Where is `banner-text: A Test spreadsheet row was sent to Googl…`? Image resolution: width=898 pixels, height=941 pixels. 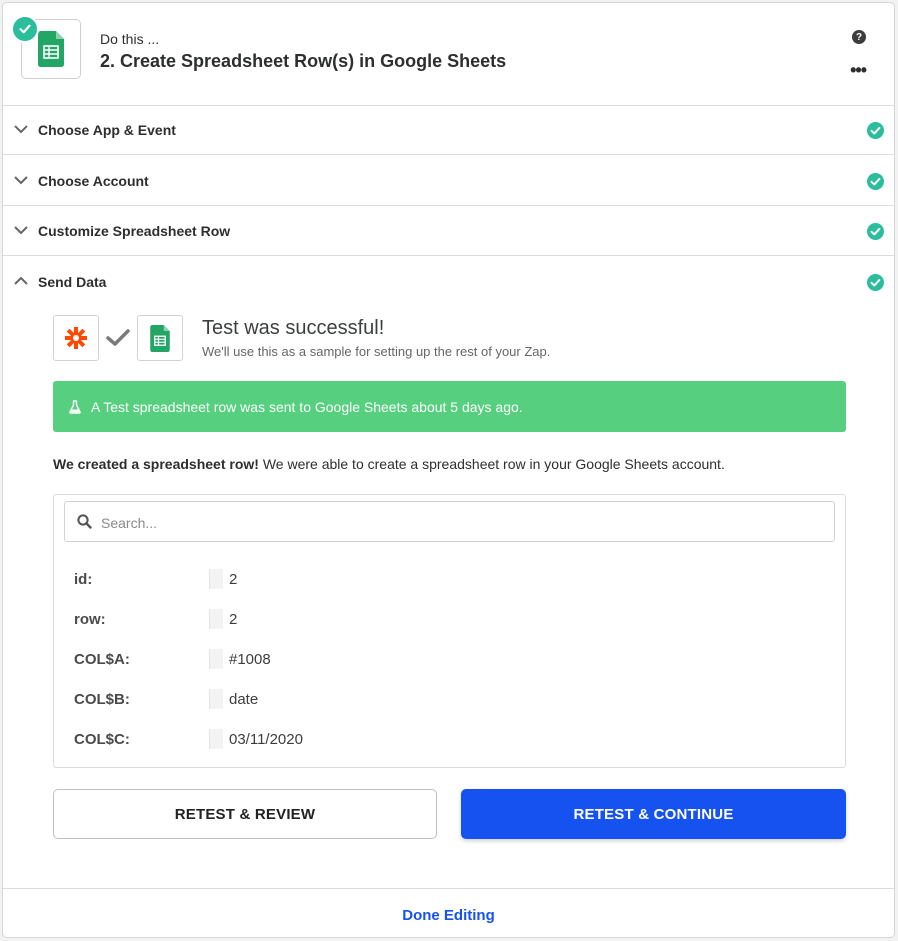
banner-text: A Test spreadsheet row was sent to Googl… is located at coordinates (307, 406).